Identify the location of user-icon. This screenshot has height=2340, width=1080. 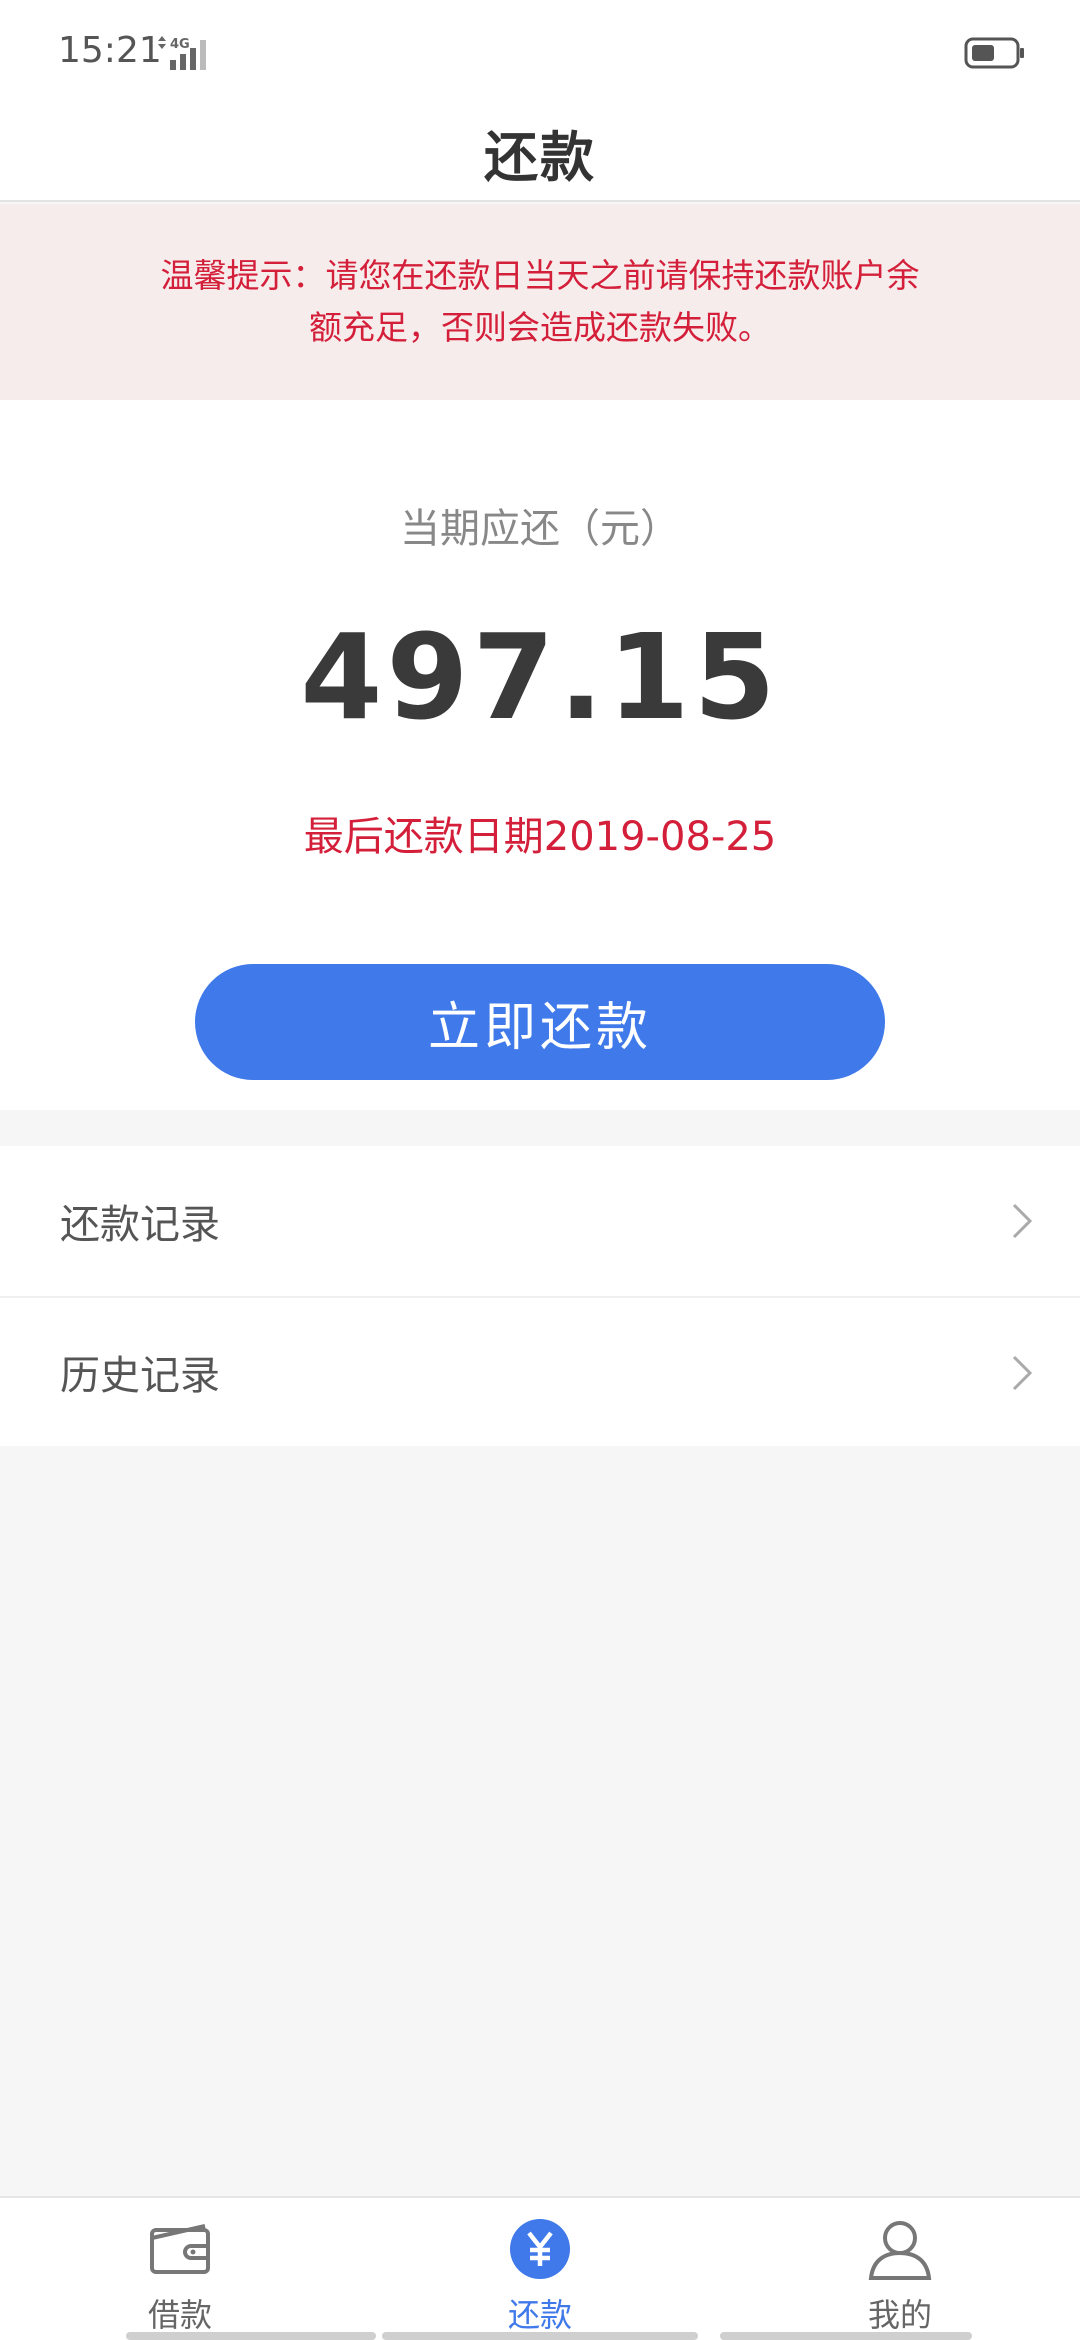
(900, 2250).